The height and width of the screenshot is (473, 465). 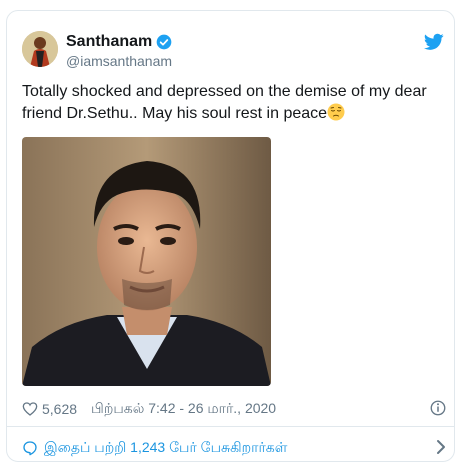 What do you see at coordinates (164, 42) in the screenshot?
I see `verified-badge-icon` at bounding box center [164, 42].